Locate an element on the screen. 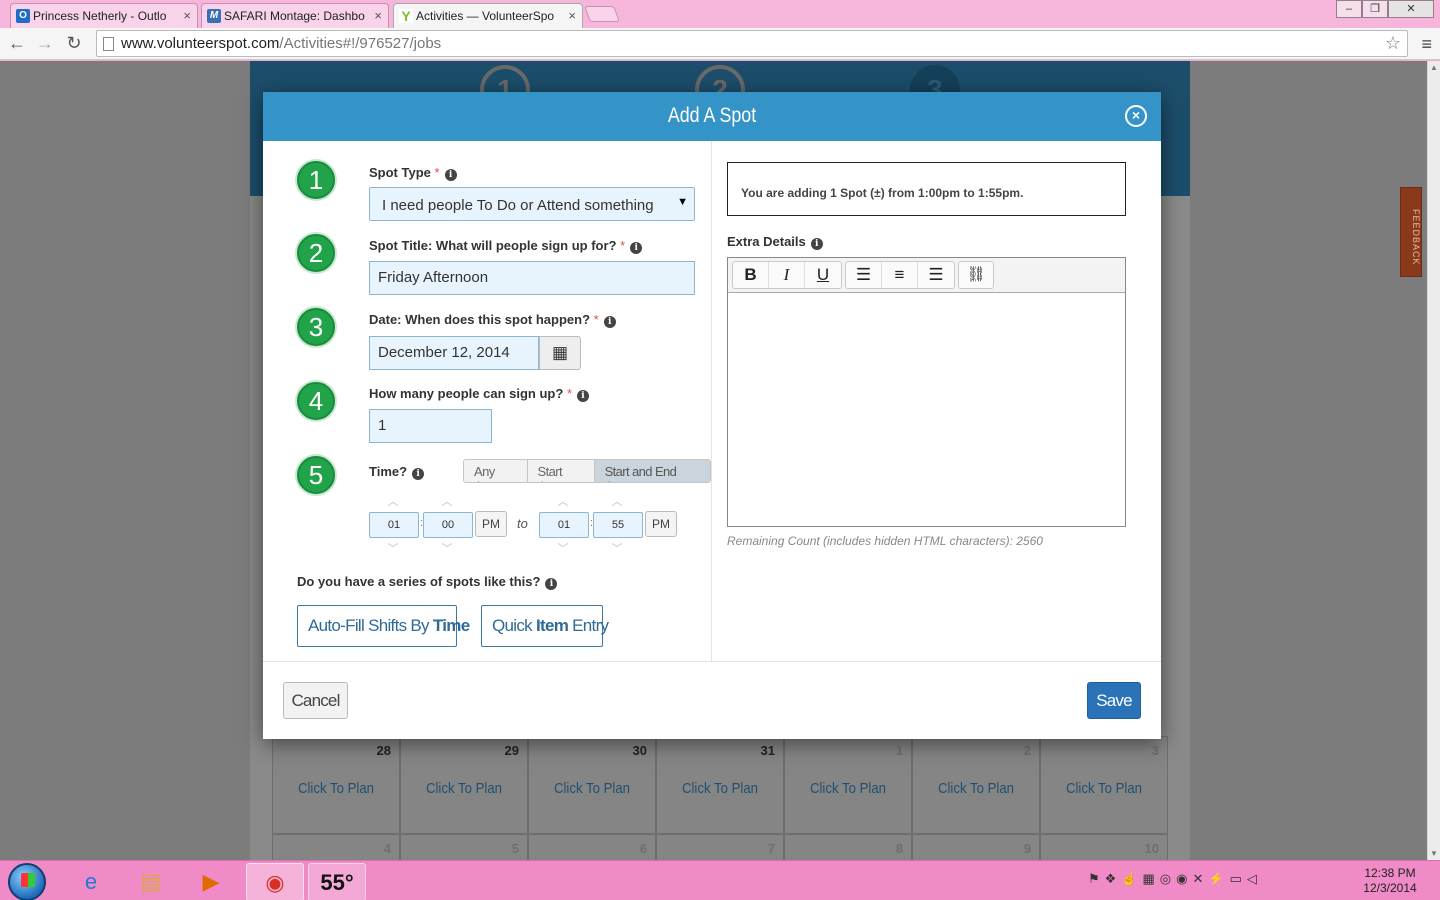 The image size is (1440, 900). scroll-up-icon: ▲ is located at coordinates (1434, 67).